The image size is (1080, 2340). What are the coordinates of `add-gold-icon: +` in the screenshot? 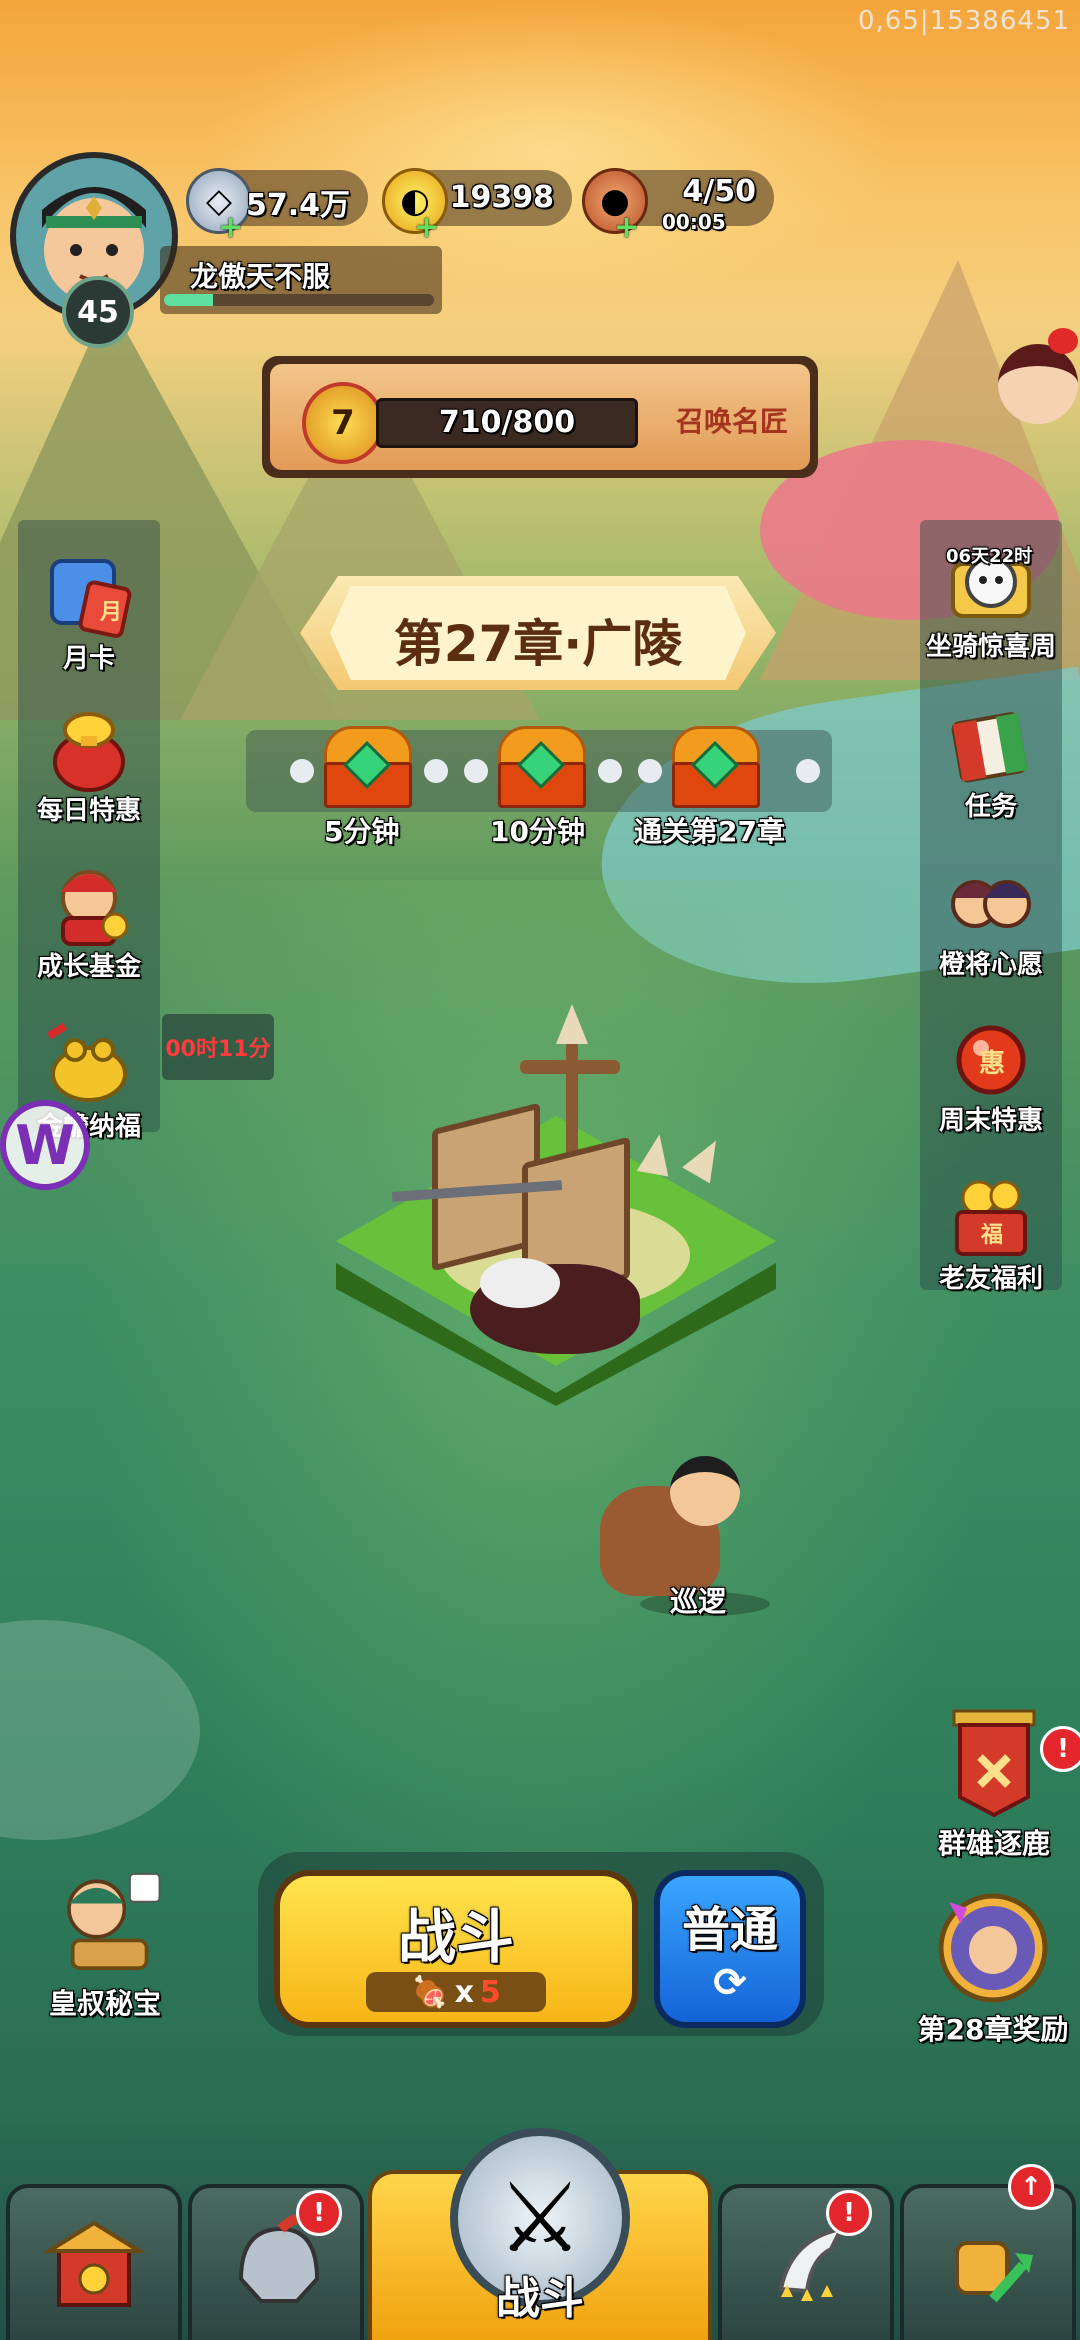 It's located at (426, 227).